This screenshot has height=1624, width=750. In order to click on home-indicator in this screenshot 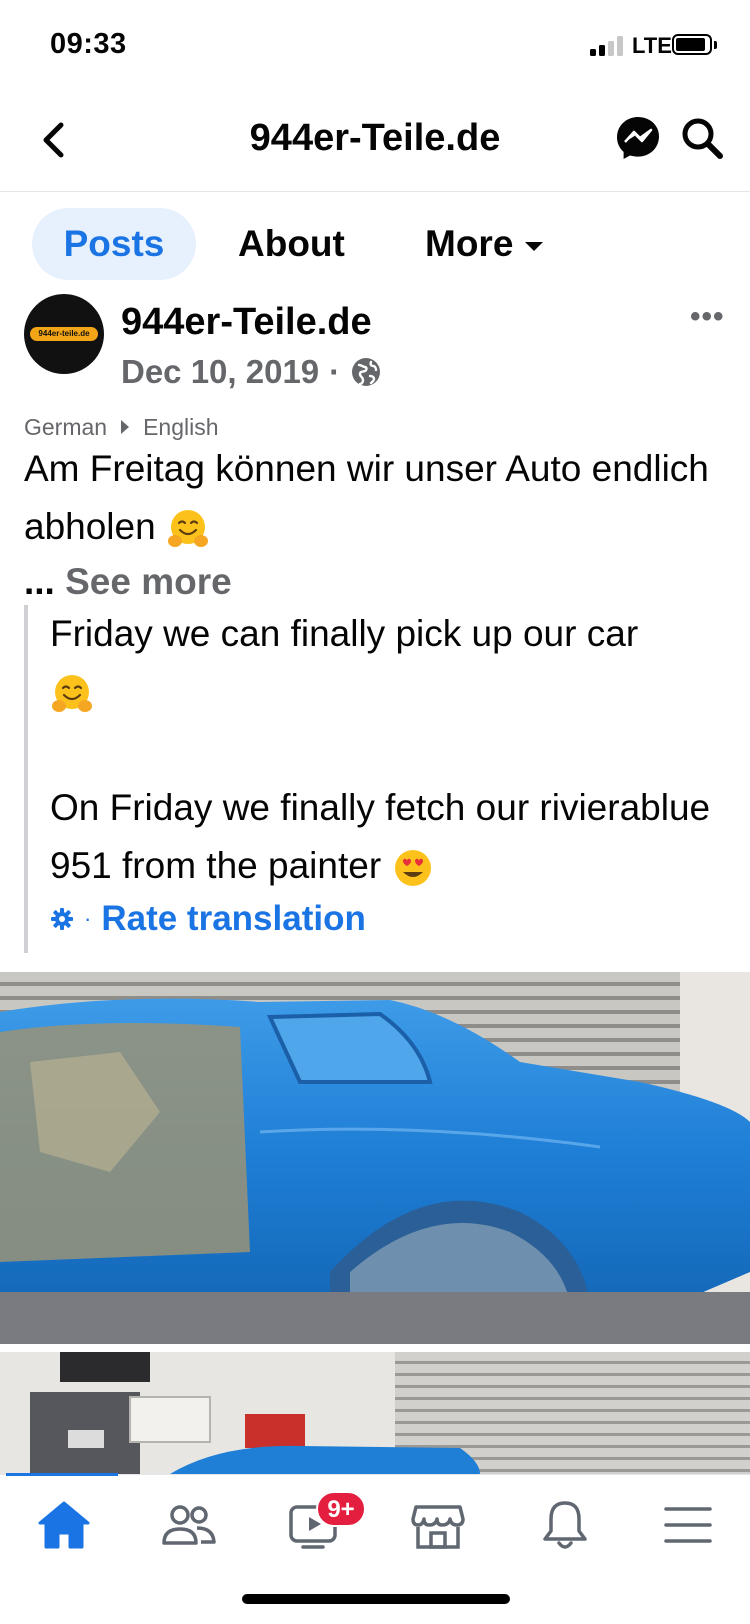, I will do `click(376, 1599)`.